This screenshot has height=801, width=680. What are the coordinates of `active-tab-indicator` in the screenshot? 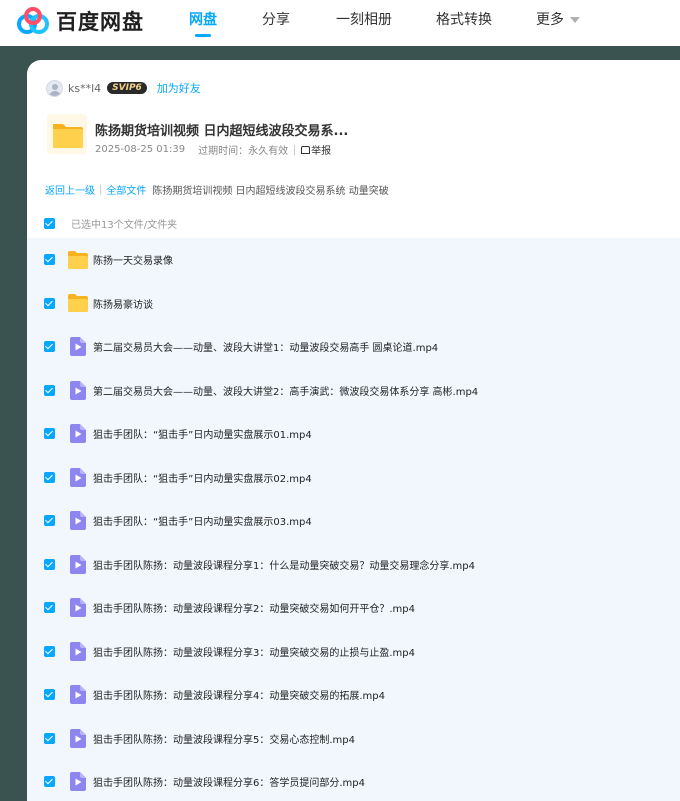 It's located at (203, 35).